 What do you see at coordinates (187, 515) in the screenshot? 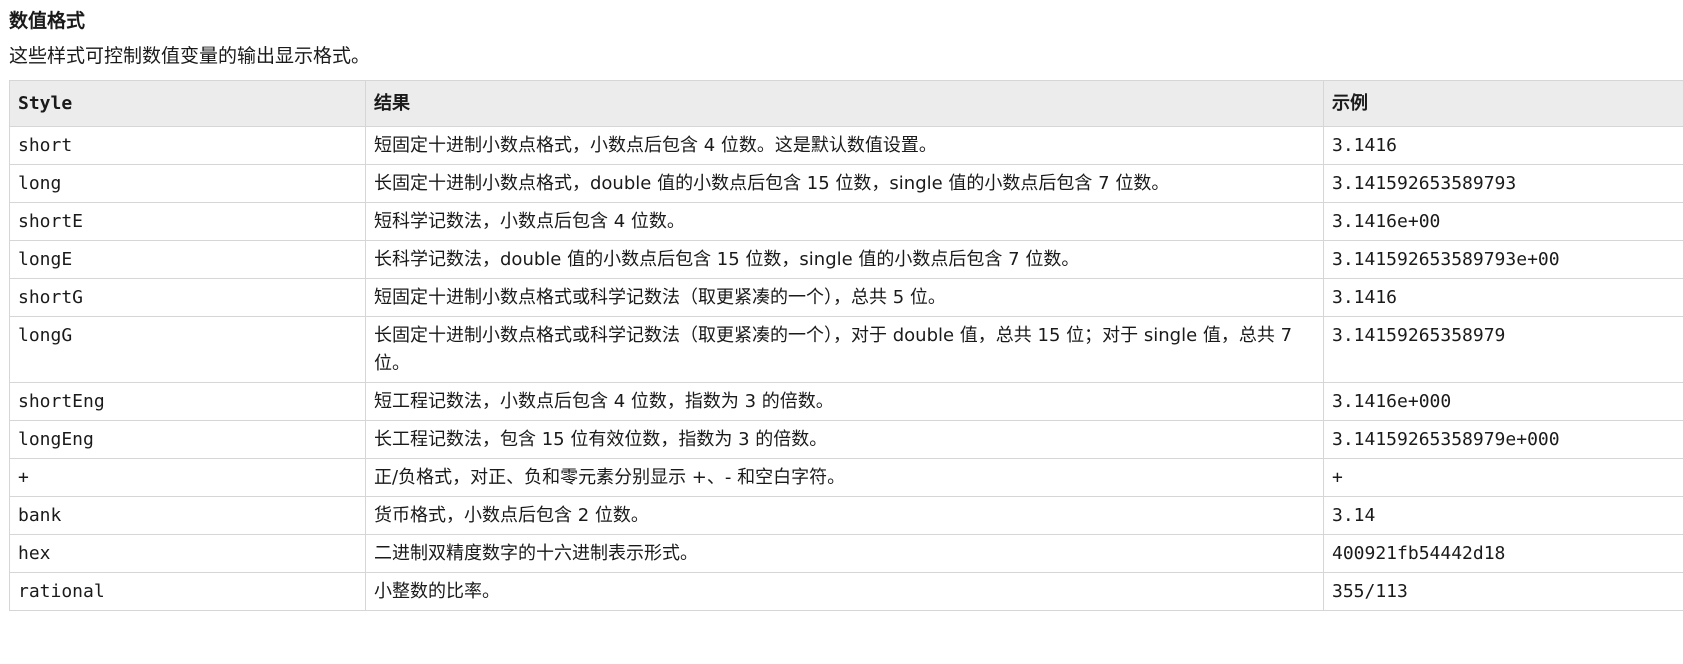
I see `style-cell: bank` at bounding box center [187, 515].